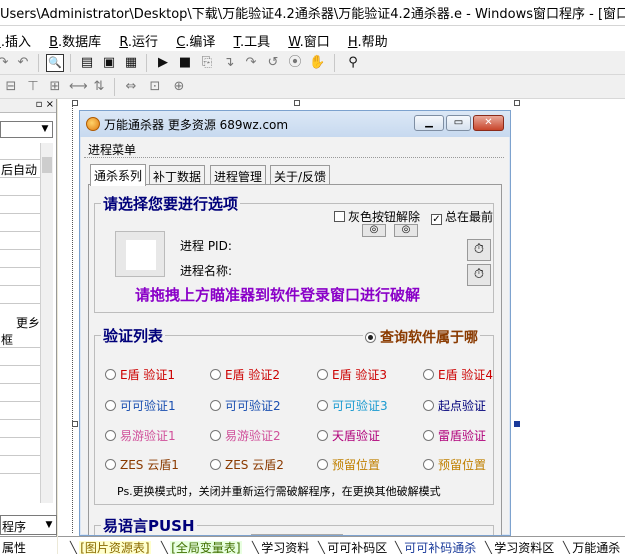 The height and width of the screenshot is (554, 625). Describe the element at coordinates (93, 124) in the screenshot. I see `app-logo-icon` at that location.